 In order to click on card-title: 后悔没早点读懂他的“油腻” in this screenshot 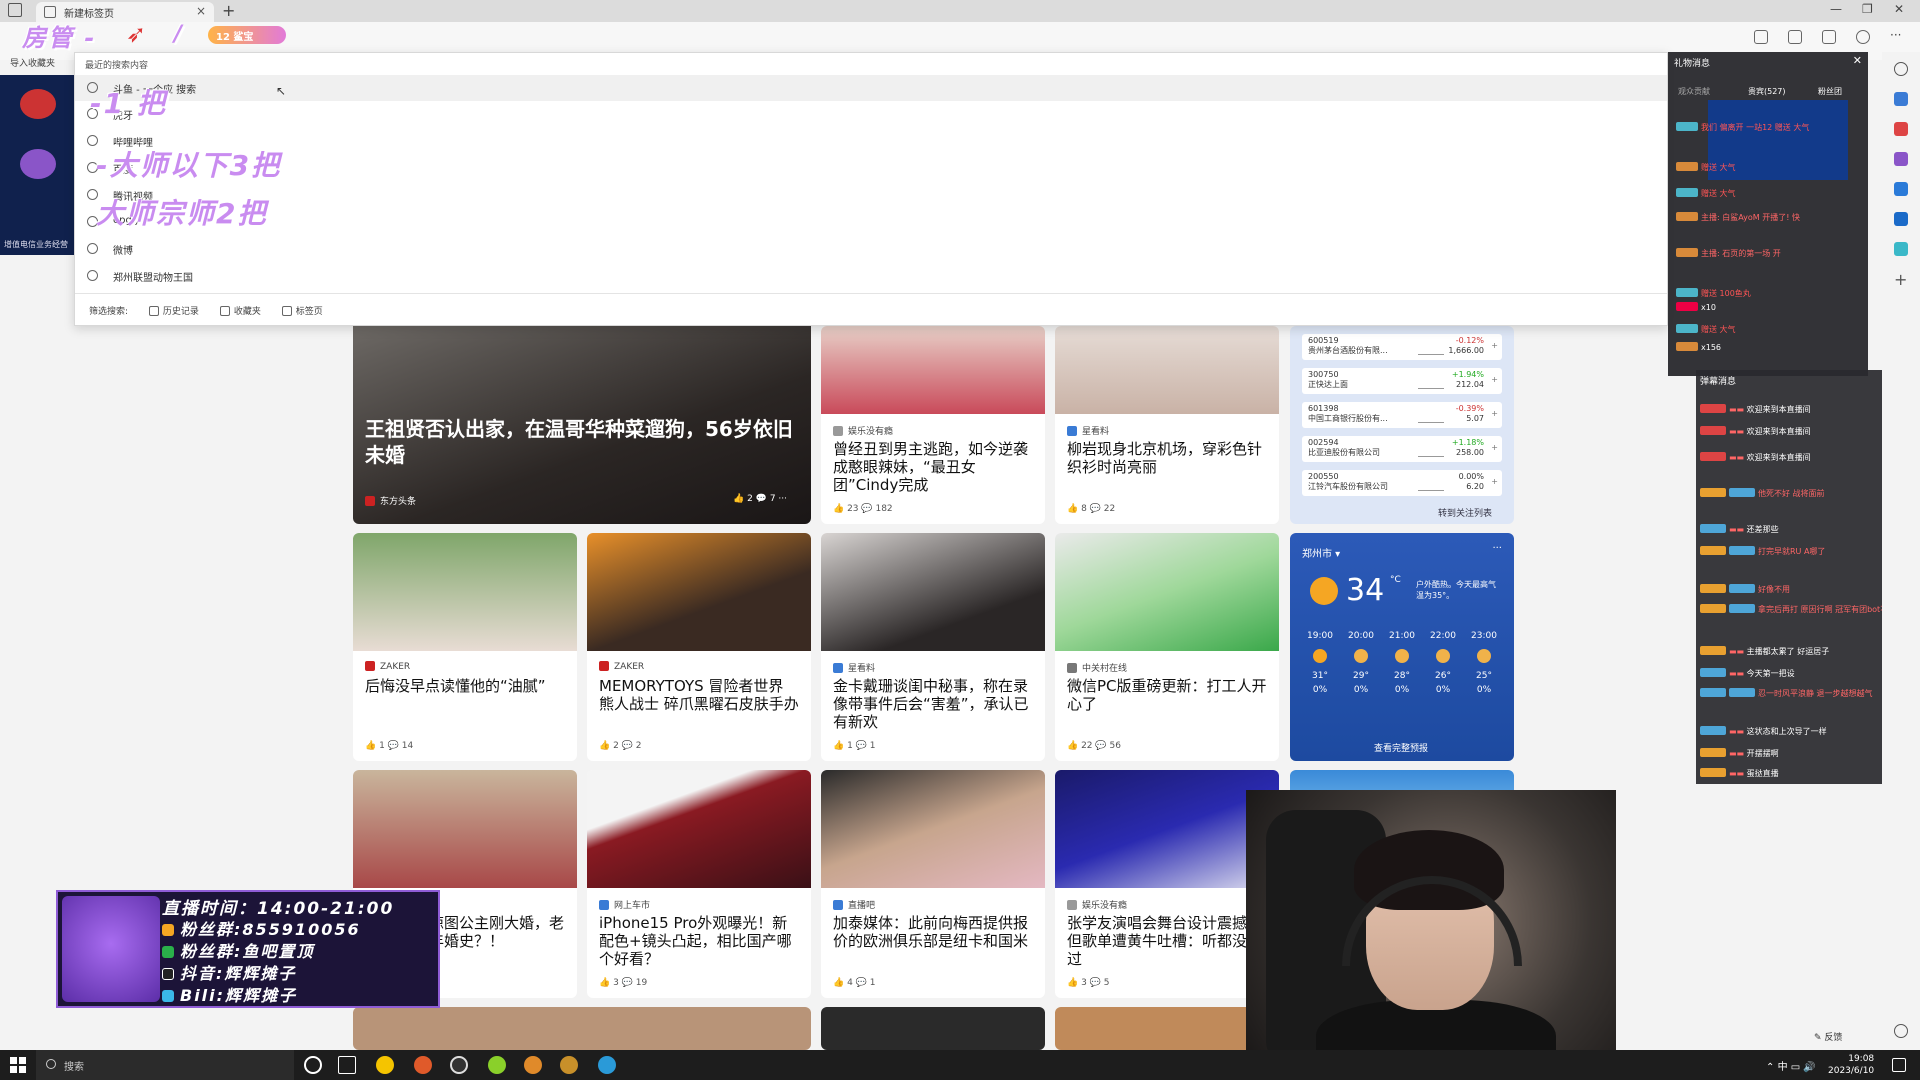, I will do `click(465, 686)`.